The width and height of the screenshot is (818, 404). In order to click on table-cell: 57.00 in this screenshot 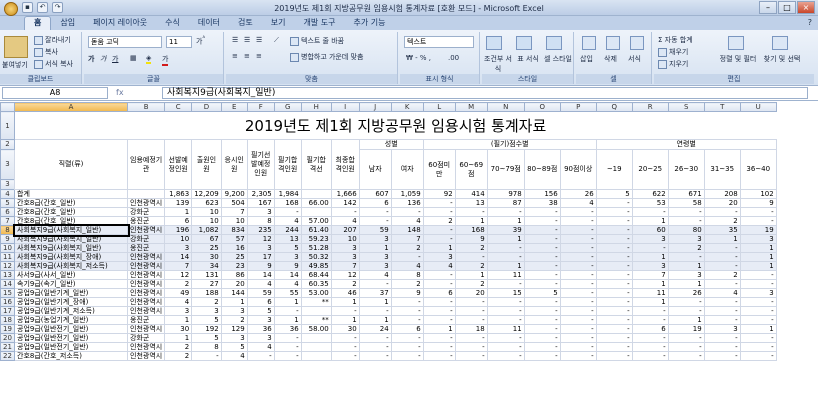, I will do `click(316, 221)`.